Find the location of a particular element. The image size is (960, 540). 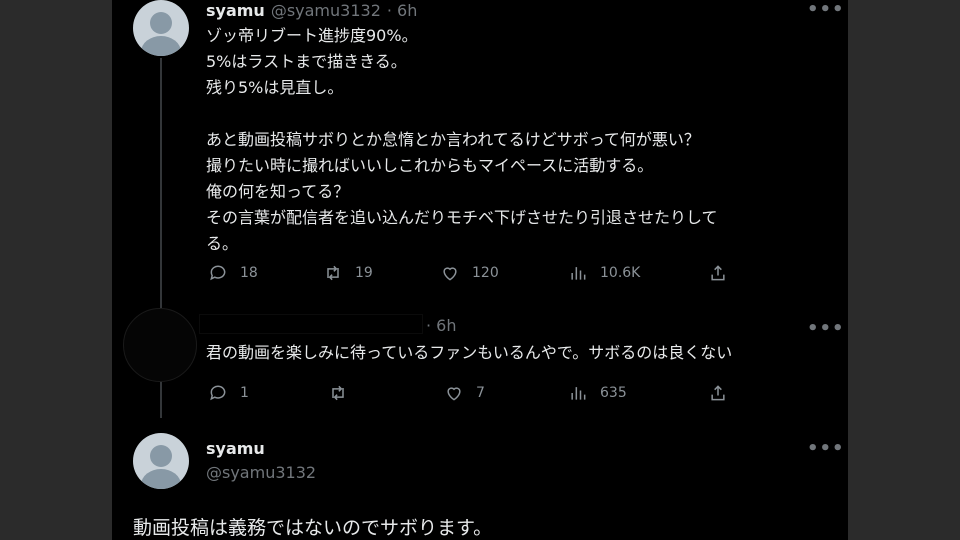

reply-button: 1 is located at coordinates (228, 393).